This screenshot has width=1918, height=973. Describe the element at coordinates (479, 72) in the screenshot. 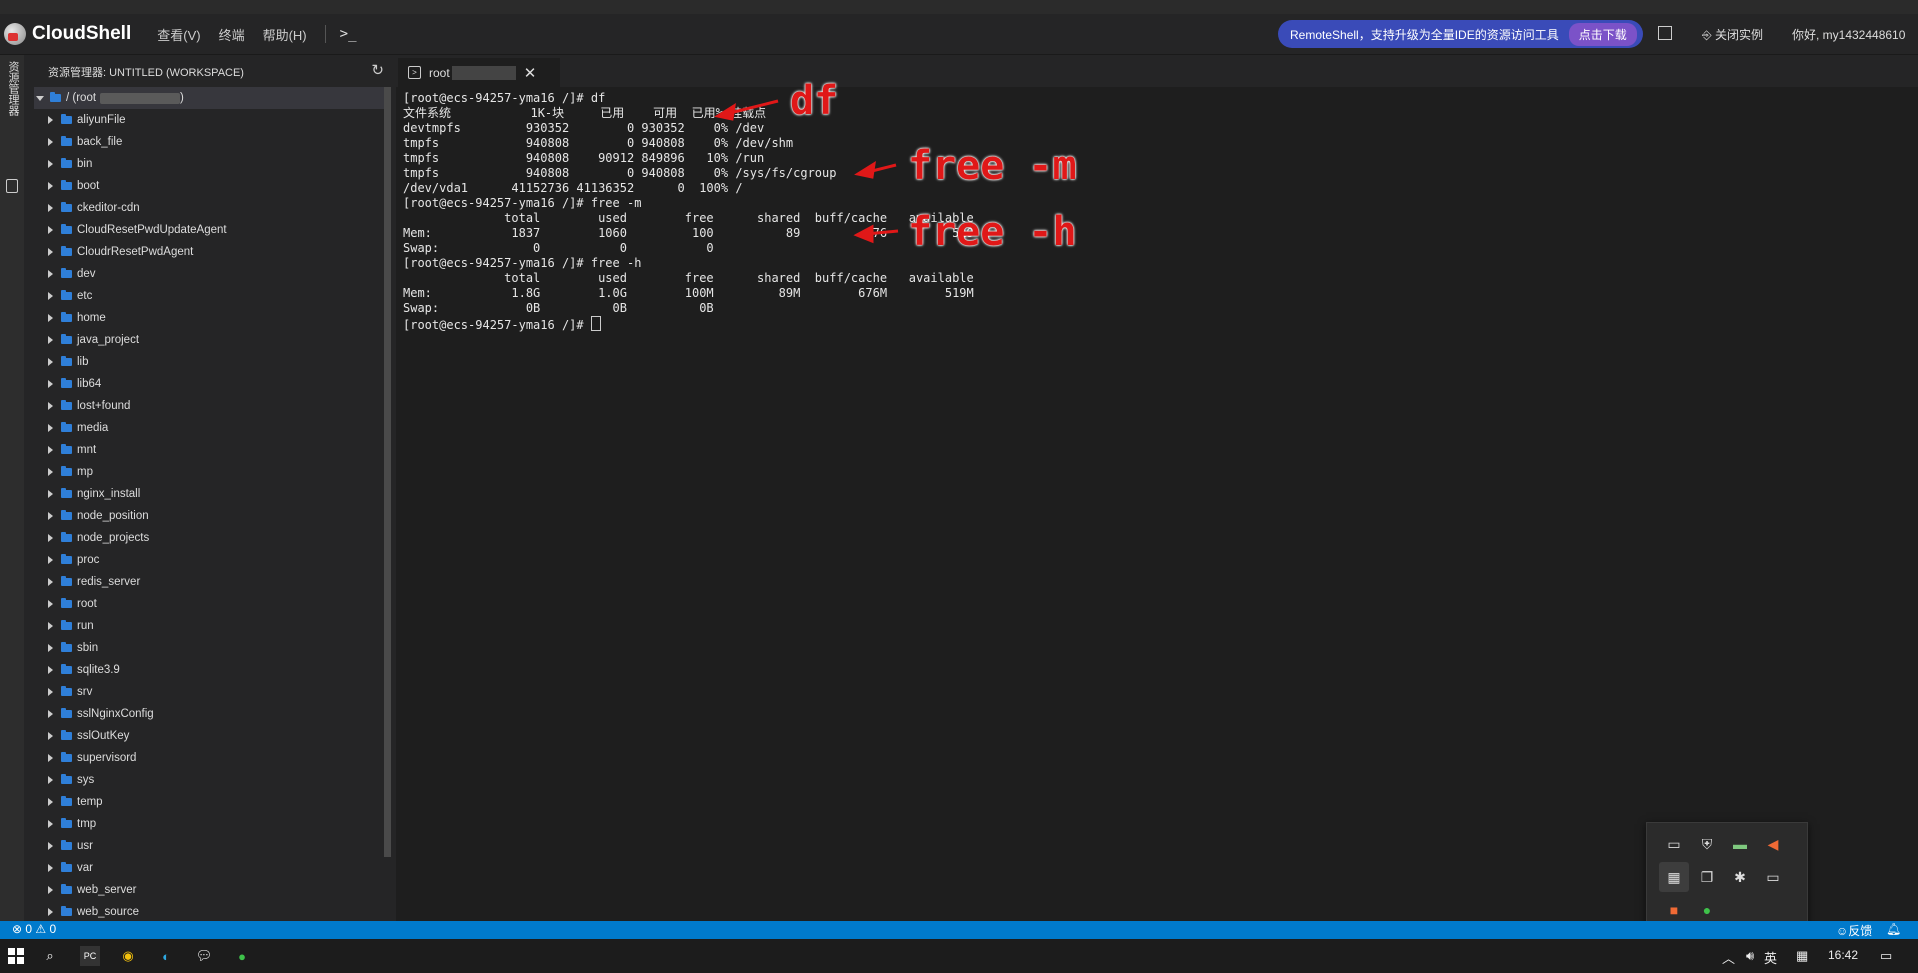

I see `terminal-tab: > root ✕` at that location.